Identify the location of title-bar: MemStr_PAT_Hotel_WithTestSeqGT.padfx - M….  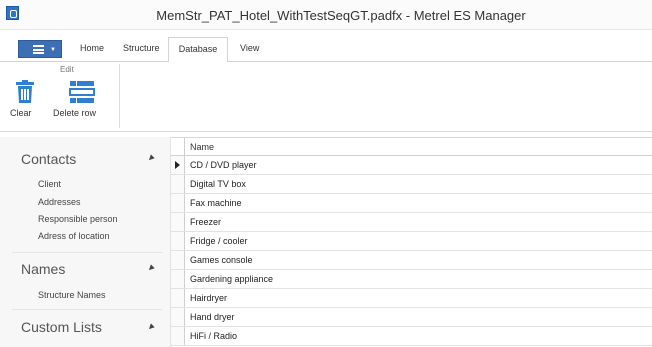
(326, 15).